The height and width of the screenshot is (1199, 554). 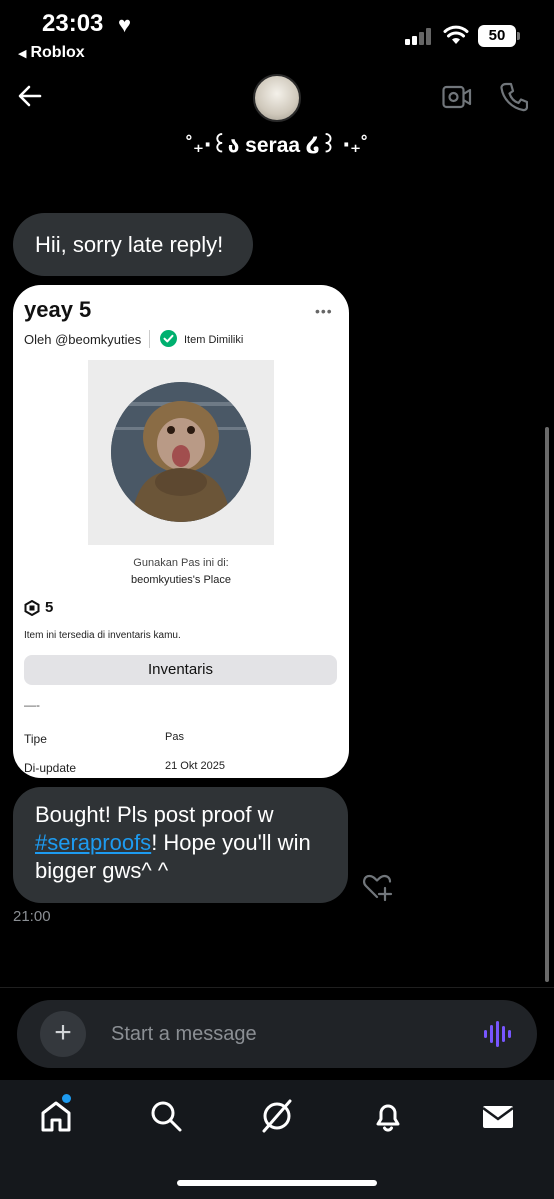 What do you see at coordinates (180, 670) in the screenshot?
I see `inventory-button: Inventaris` at bounding box center [180, 670].